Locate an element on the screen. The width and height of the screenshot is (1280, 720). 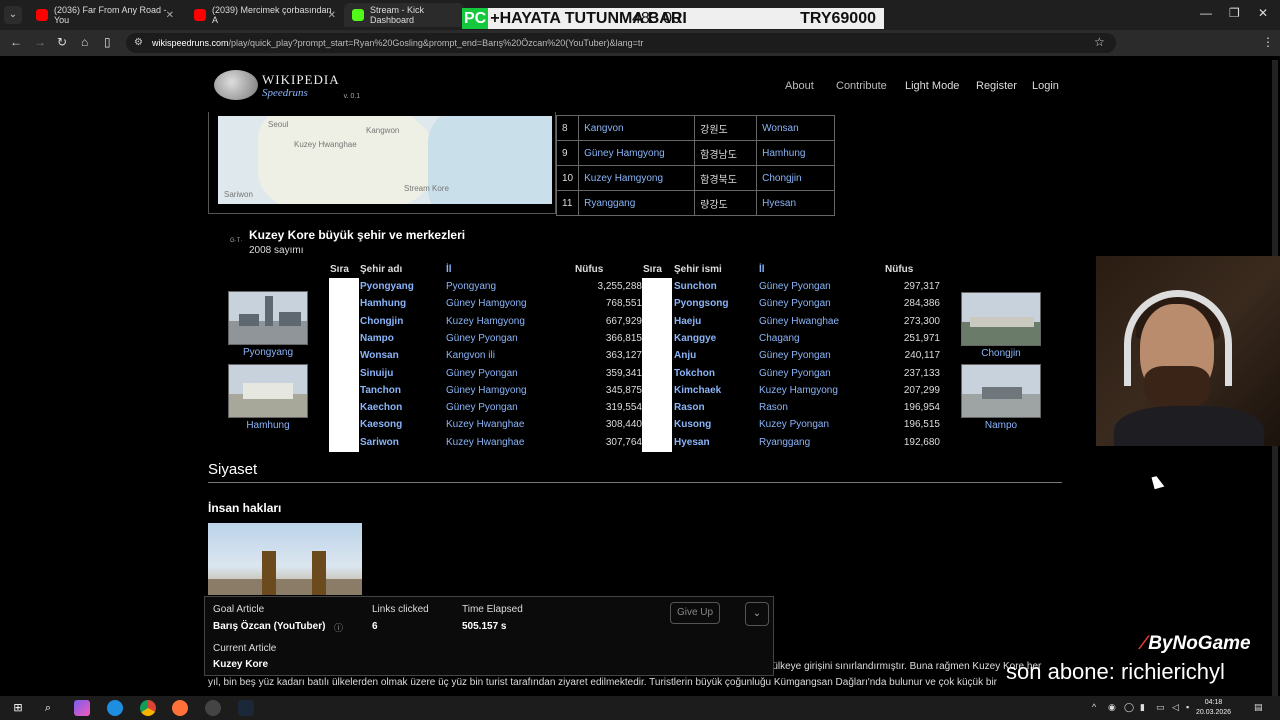
city-link: Kusong is located at coordinates (692, 424).